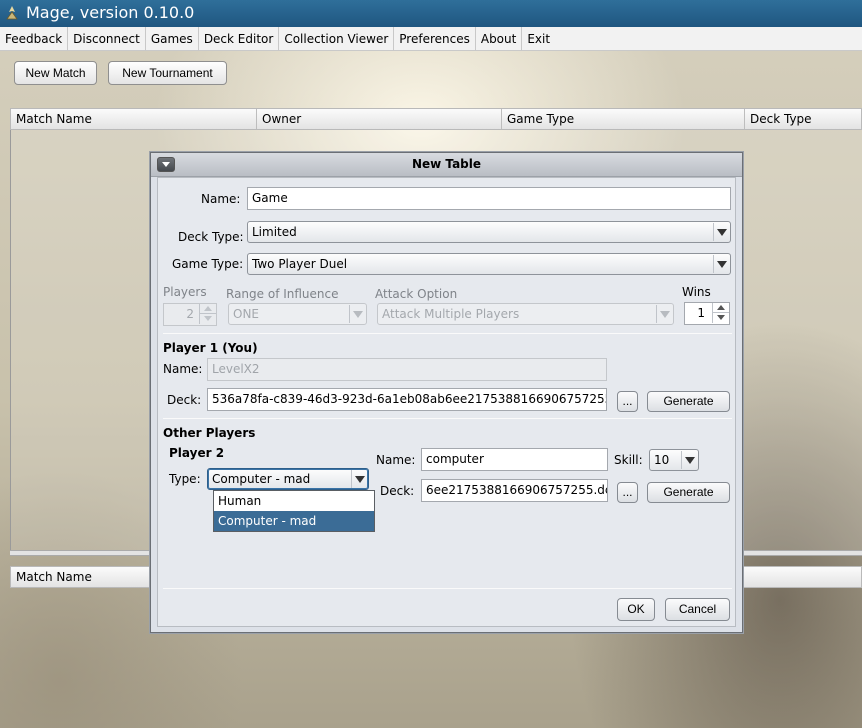 This screenshot has height=728, width=862. I want to click on player2-type-value: Computer - mad, so click(261, 479).